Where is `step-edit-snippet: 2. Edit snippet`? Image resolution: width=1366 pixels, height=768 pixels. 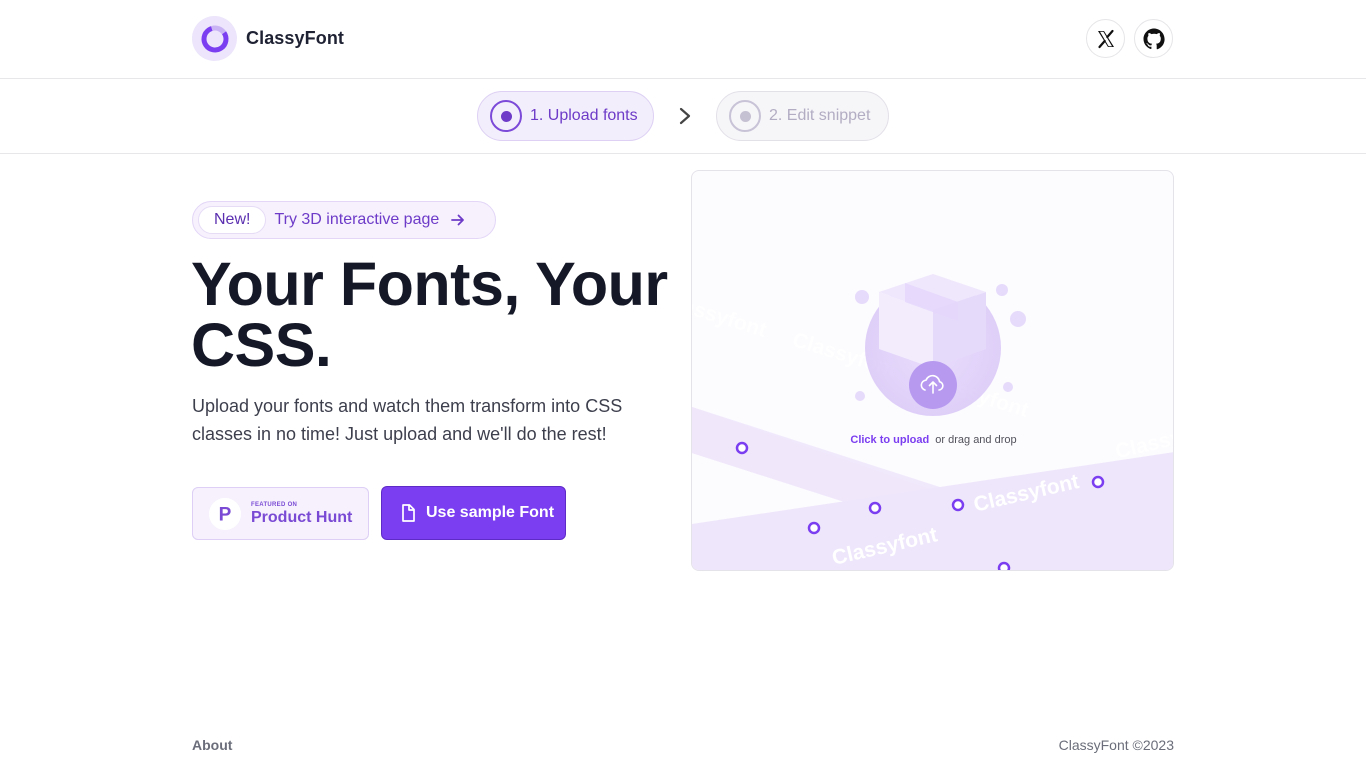
step-edit-snippet: 2. Edit snippet is located at coordinates (802, 116).